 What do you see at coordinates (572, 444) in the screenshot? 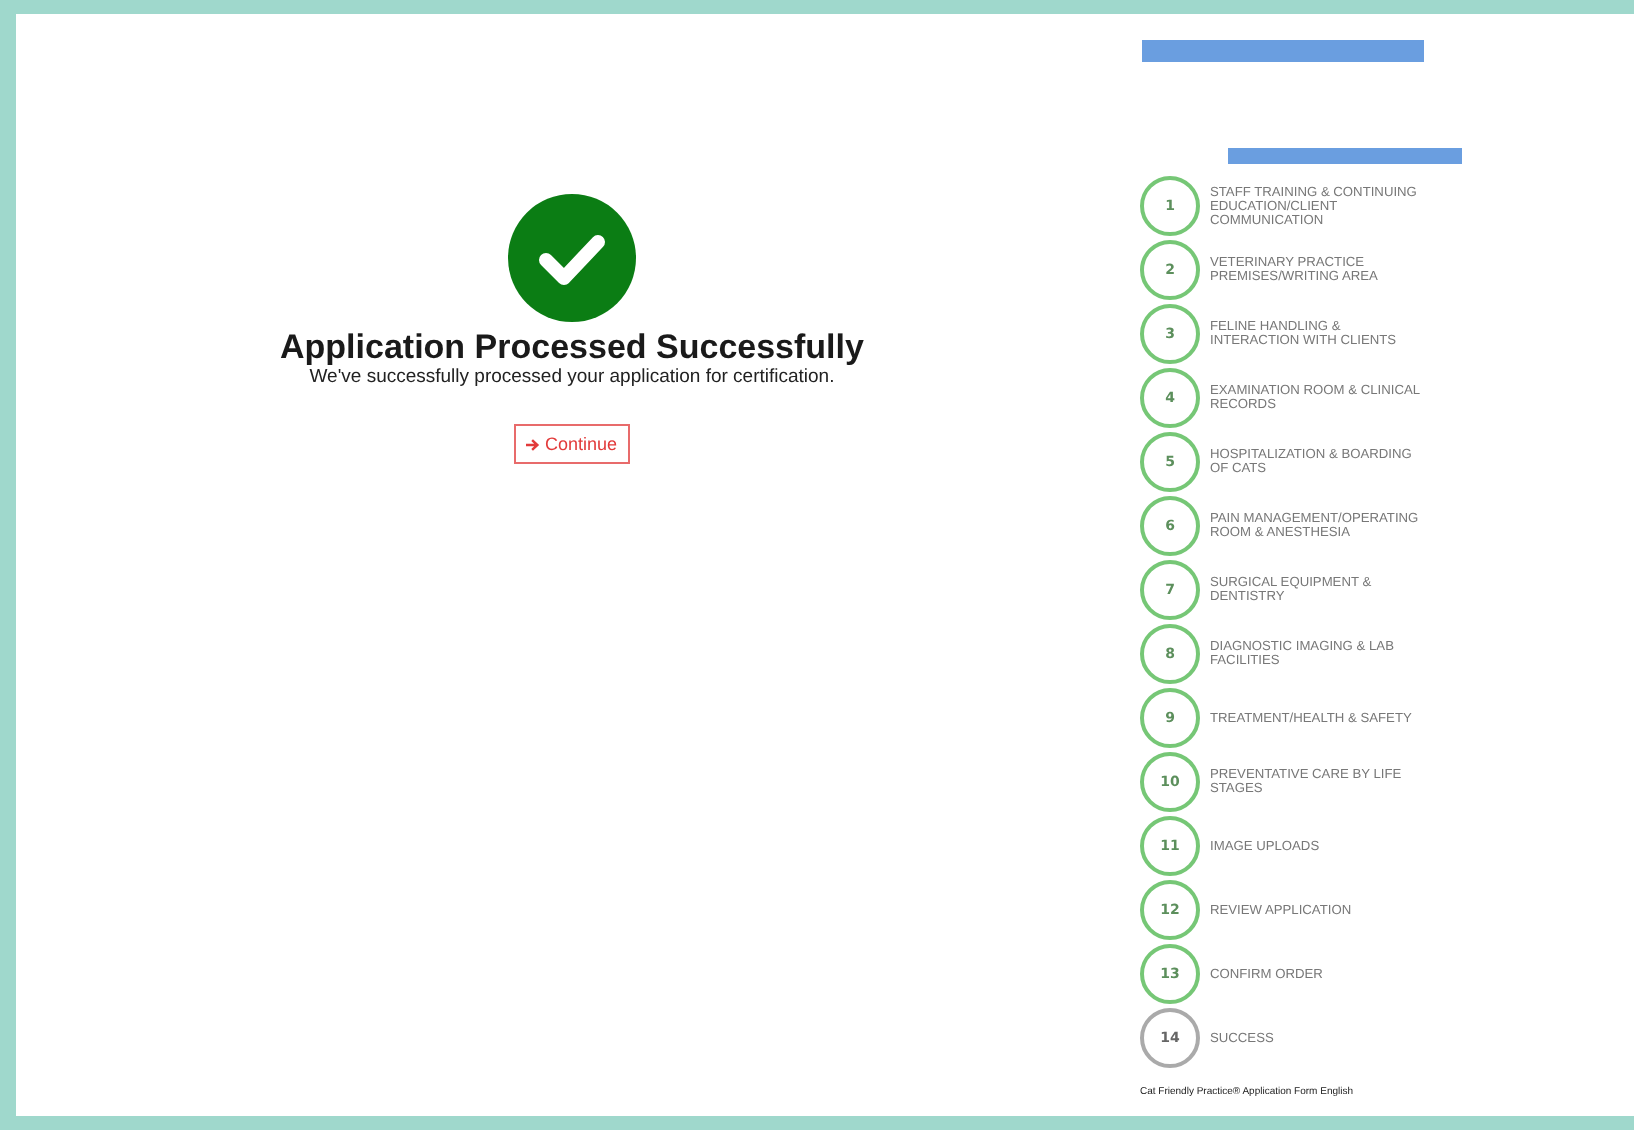
I see `continue-button: Continue` at bounding box center [572, 444].